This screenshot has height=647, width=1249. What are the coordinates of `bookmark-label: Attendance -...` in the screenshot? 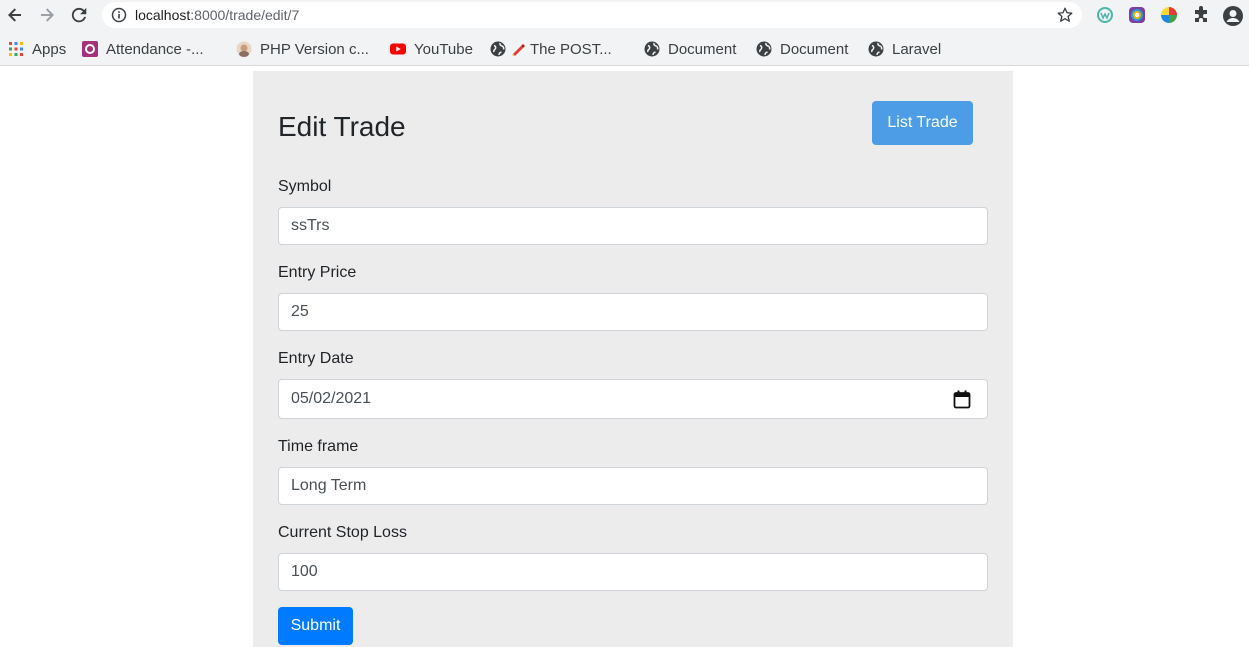 It's located at (155, 49).